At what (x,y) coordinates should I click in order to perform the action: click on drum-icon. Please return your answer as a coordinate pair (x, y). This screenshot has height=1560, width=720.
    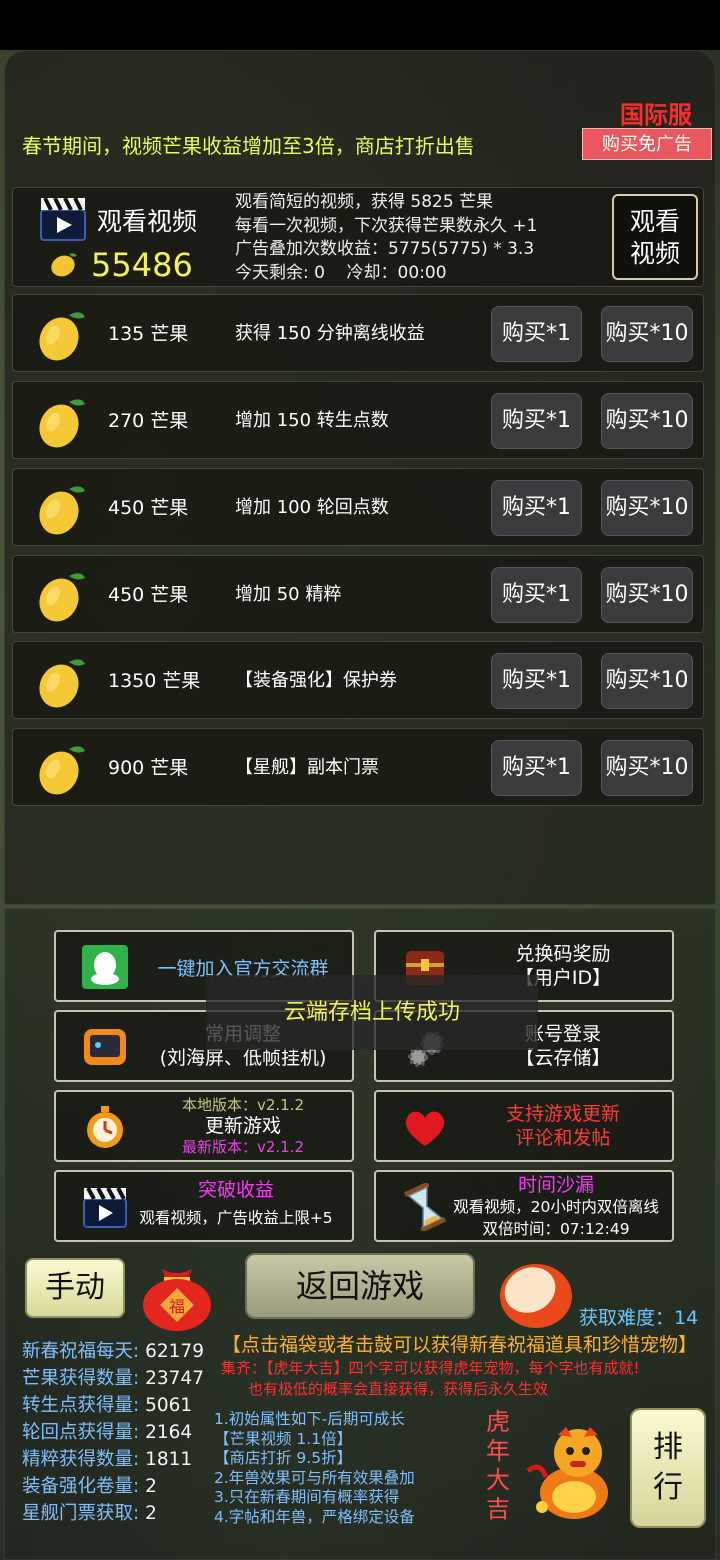
    Looking at the image, I should click on (536, 1294).